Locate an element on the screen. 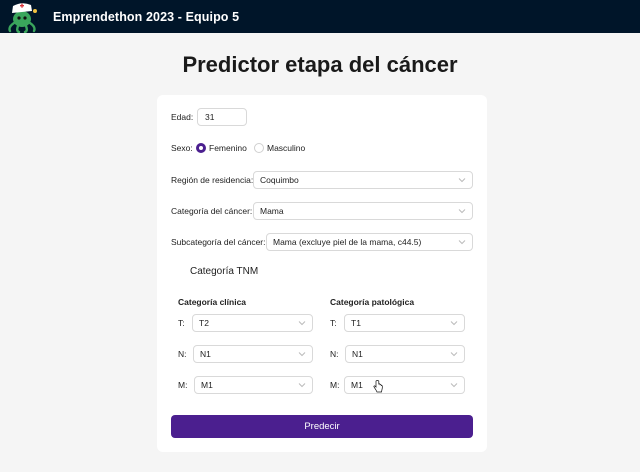 This screenshot has width=640, height=472. pathological-n-label: N: is located at coordinates (334, 354).